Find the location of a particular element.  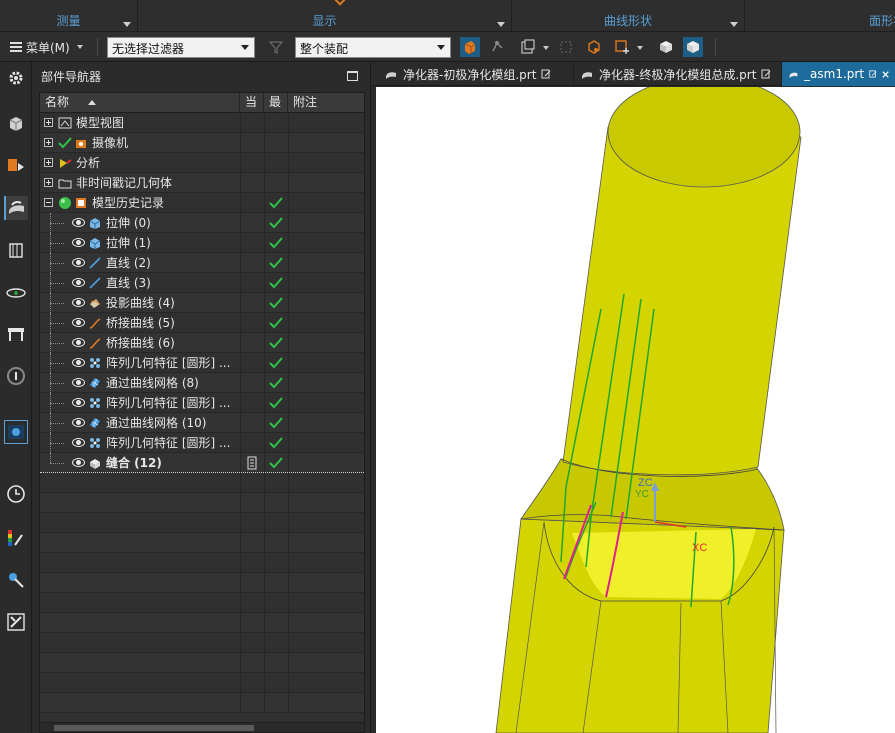

roles-icon is located at coordinates (16, 622).